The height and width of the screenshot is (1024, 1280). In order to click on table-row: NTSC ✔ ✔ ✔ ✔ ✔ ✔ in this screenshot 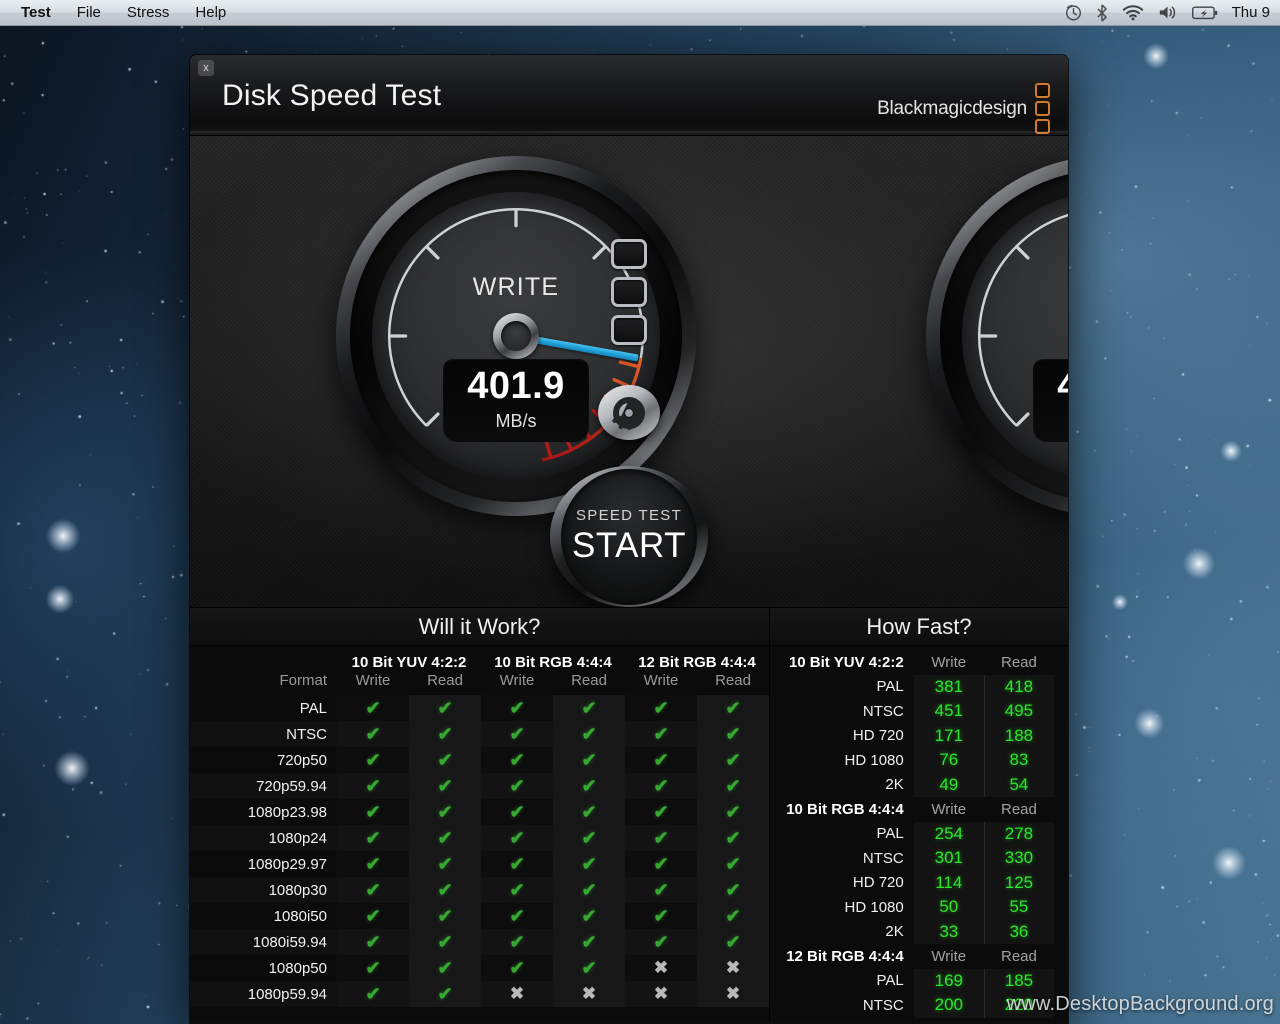, I will do `click(479, 734)`.